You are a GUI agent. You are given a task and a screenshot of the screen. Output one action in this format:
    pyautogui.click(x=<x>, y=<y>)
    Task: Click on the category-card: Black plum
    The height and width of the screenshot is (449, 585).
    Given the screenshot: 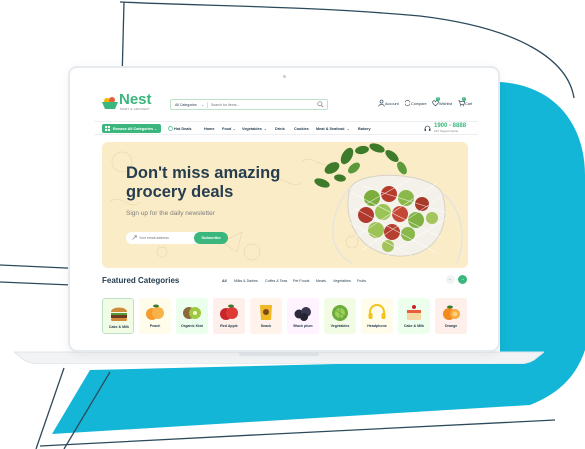 What is the action you would take?
    pyautogui.click(x=303, y=316)
    